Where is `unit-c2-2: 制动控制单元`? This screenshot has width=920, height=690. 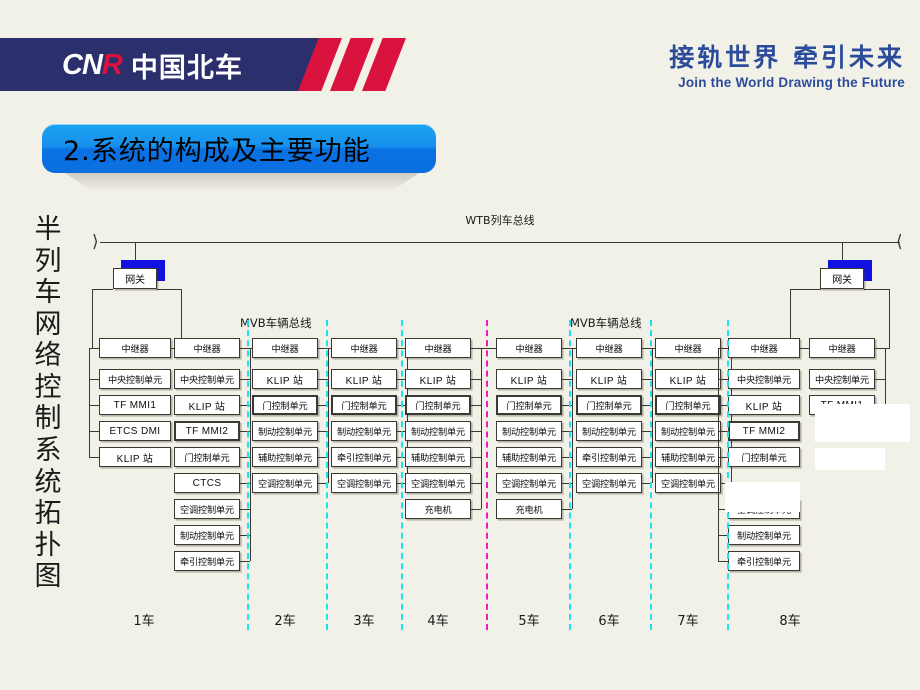
unit-c2-2: 制动控制单元 is located at coordinates (285, 431).